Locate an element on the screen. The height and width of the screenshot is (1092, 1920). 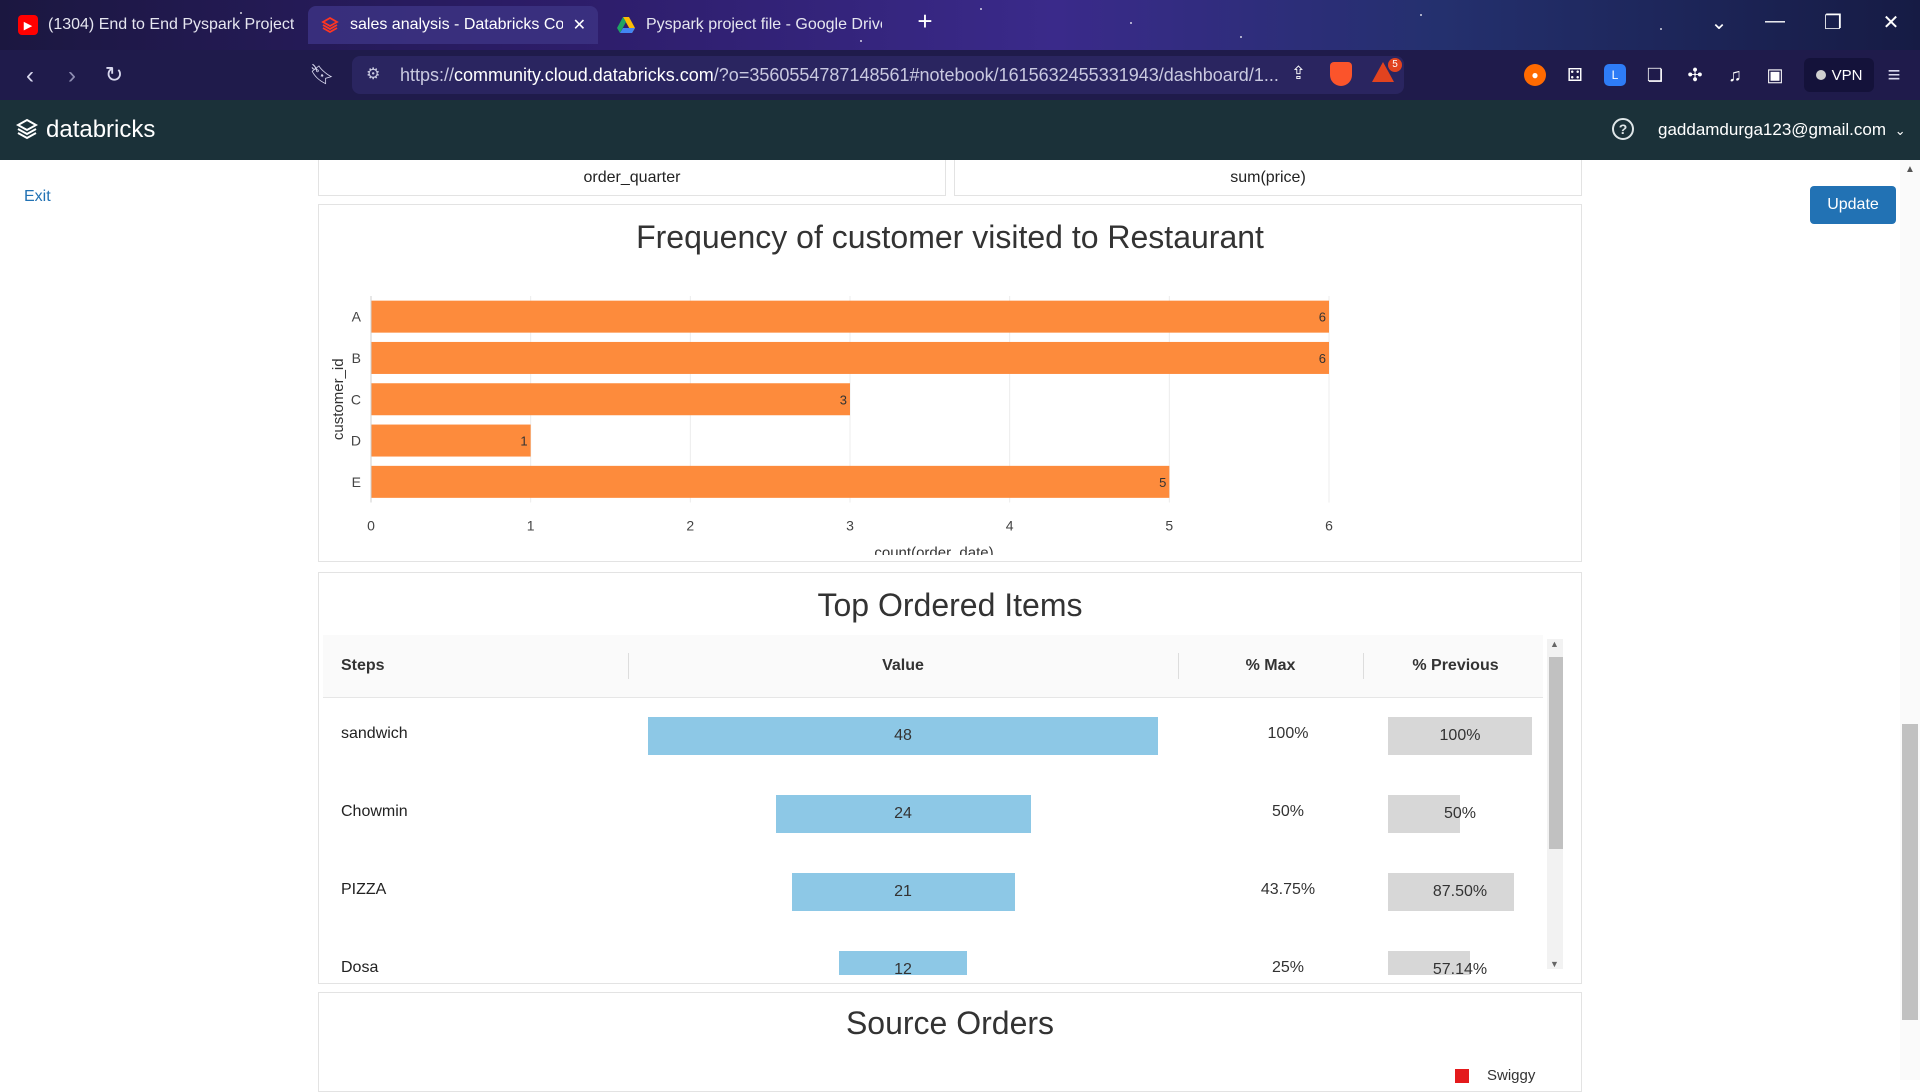
translate-extension-icon: ⚃ is located at coordinates (1575, 75).